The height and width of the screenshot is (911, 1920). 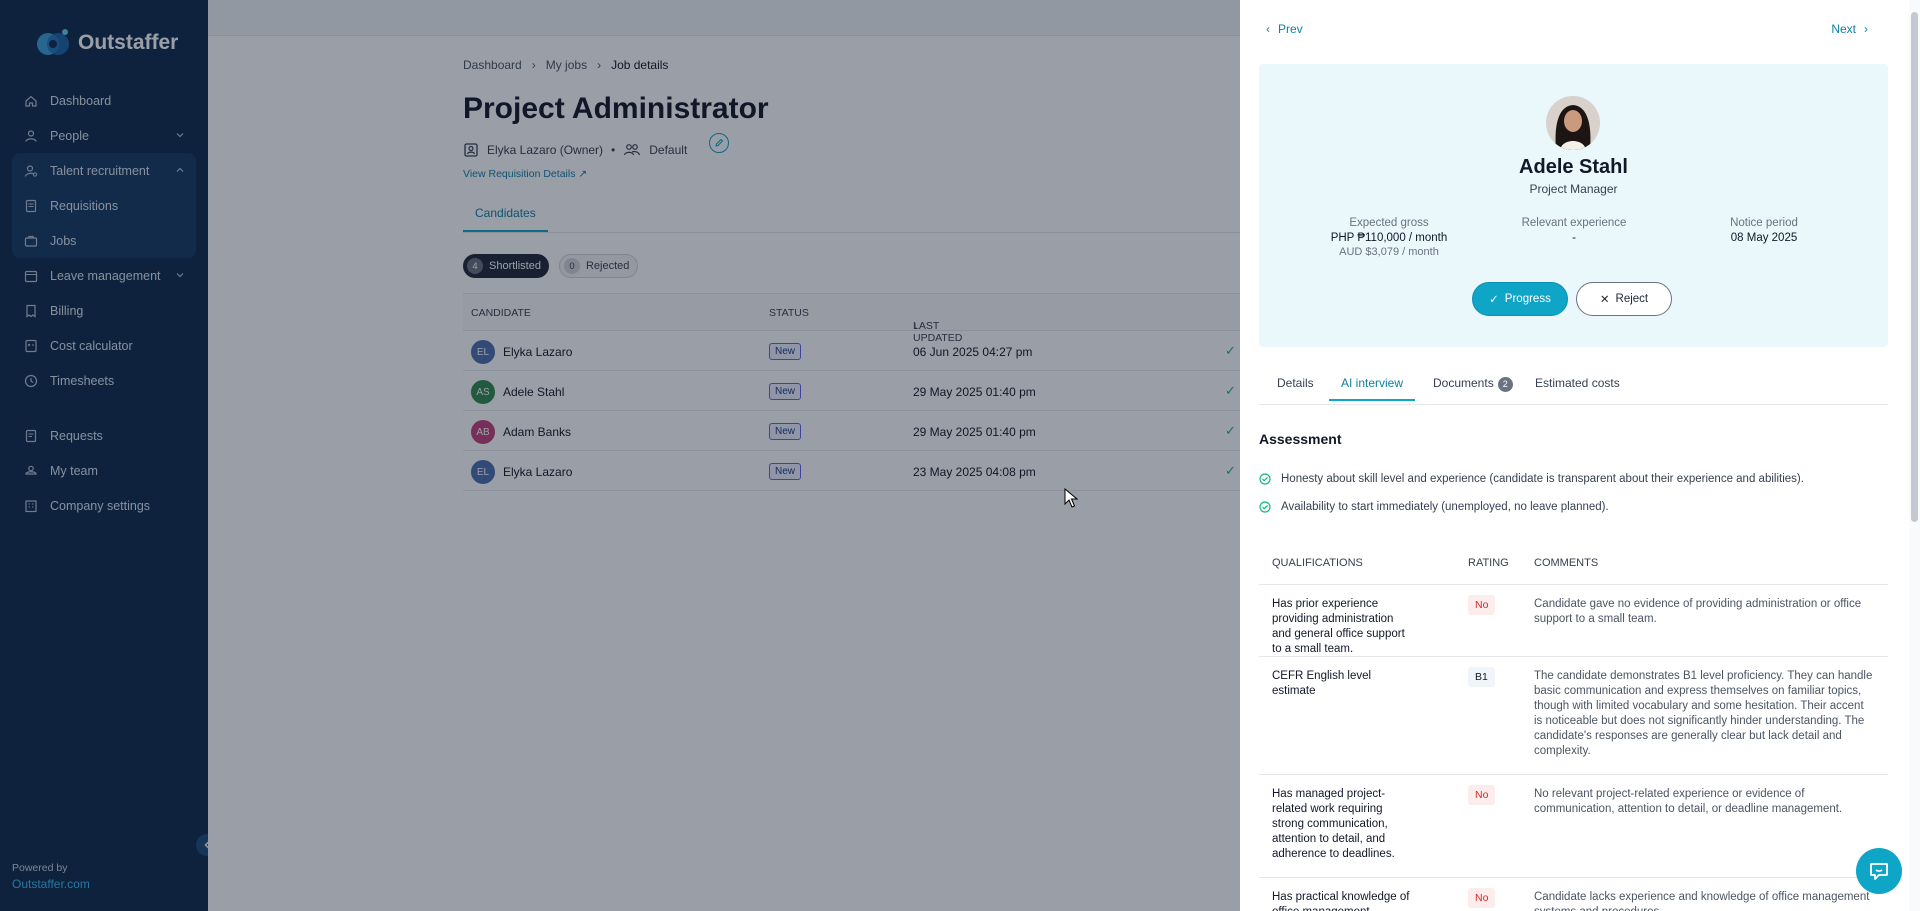 I want to click on stat-value: 08 May 2025, so click(x=1764, y=238).